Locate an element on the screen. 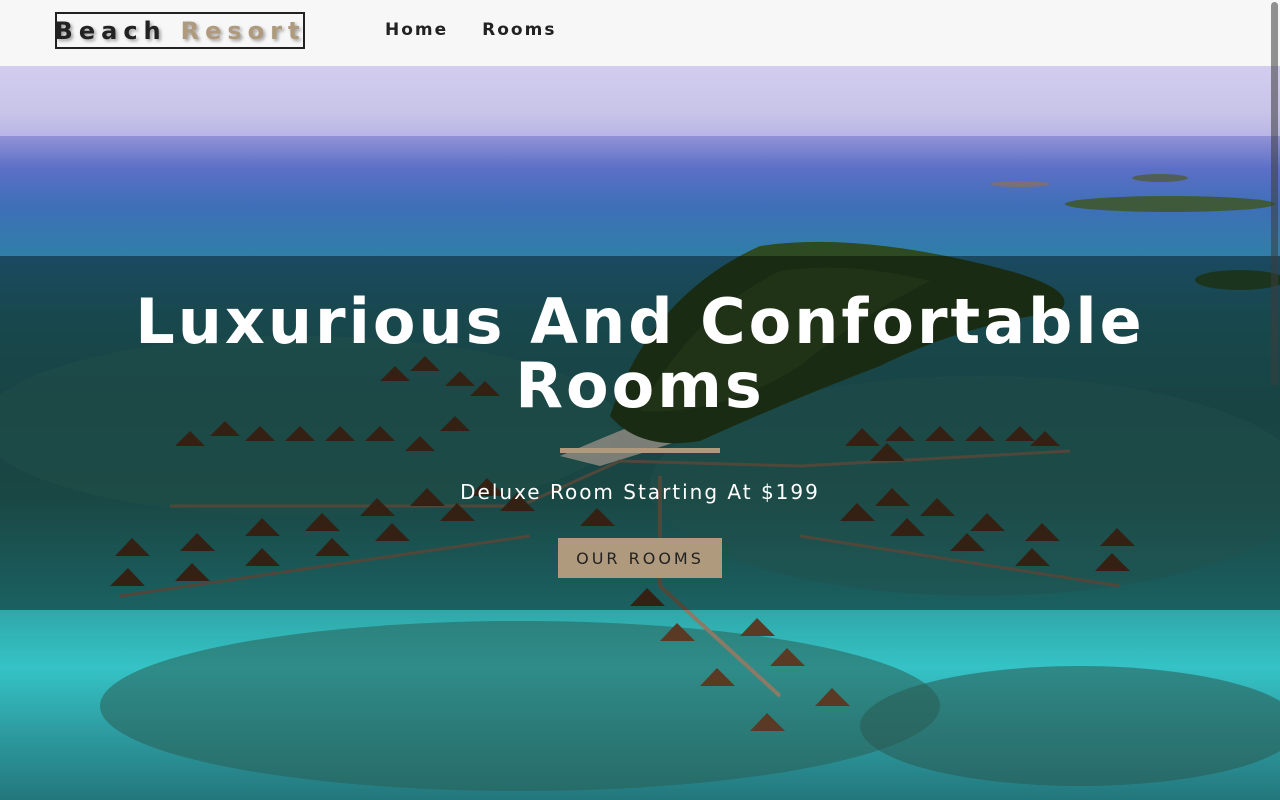 This screenshot has height=800, width=1280. brand-name-part1: Beach is located at coordinates (110, 30).